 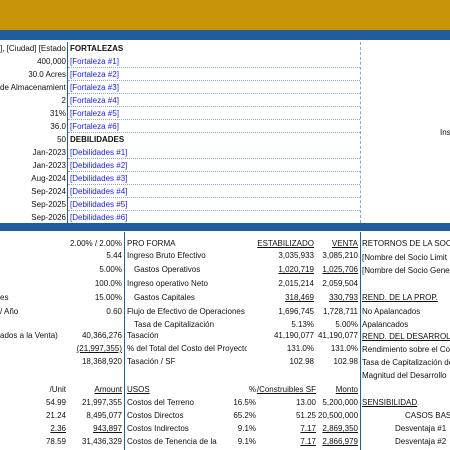 What do you see at coordinates (404, 375) in the screenshot?
I see `magnitud-des: Magnitud del Desarrollo` at bounding box center [404, 375].